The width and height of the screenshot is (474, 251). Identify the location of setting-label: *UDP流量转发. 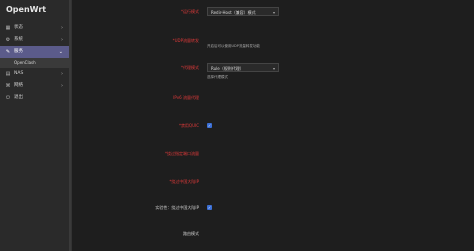
(185, 40).